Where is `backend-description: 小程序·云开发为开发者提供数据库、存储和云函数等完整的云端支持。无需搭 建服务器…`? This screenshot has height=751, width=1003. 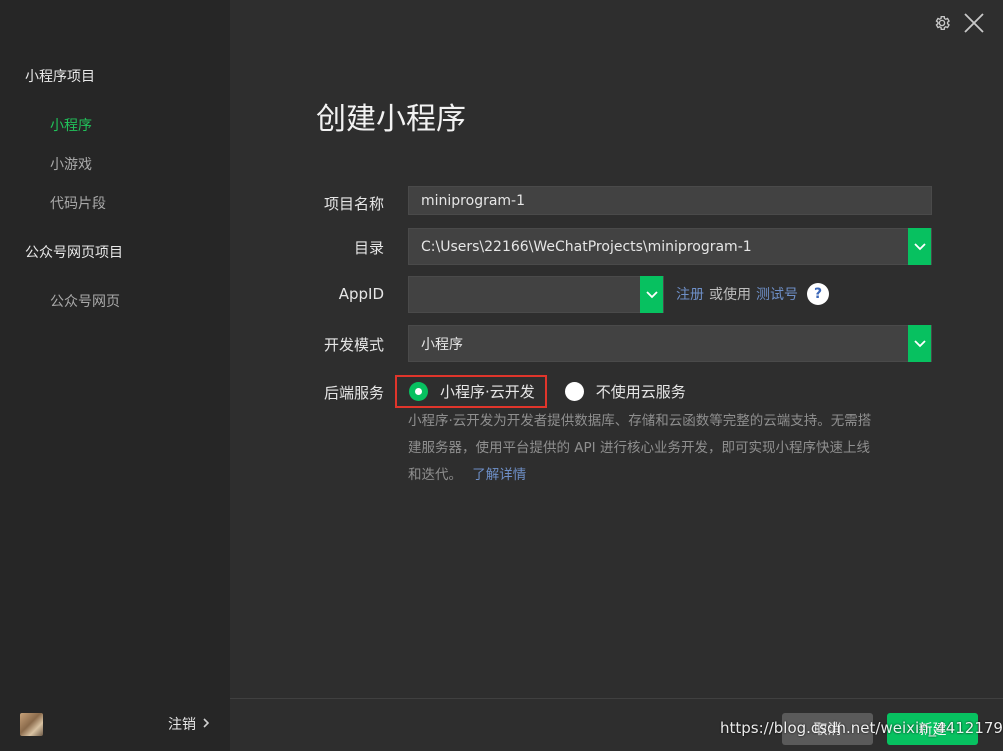 backend-description: 小程序·云开发为开发者提供数据库、存储和云函数等完整的云端支持。无需搭 建服务器… is located at coordinates (668, 448).